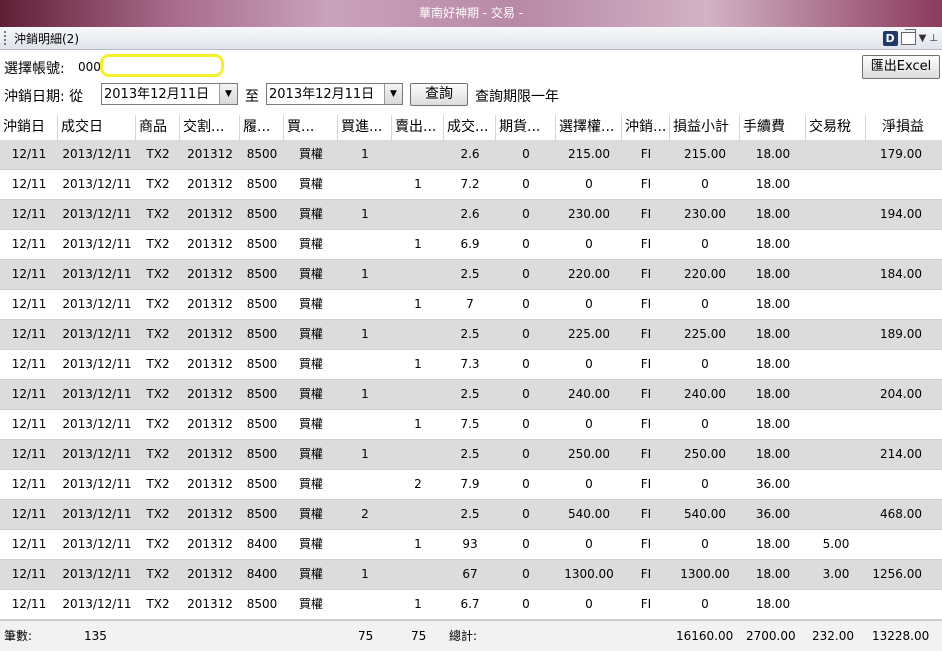 This screenshot has height=651, width=942. Describe the element at coordinates (29, 127) in the screenshot. I see `column-header-settle-date: 沖銷日` at that location.